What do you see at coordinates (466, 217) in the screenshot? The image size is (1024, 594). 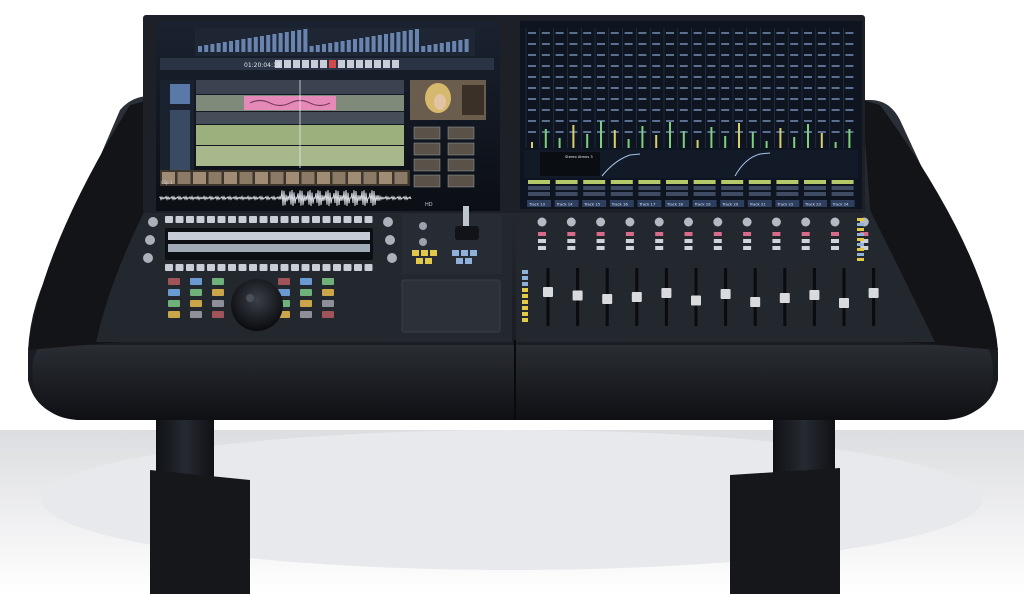 I see `joystick-icon` at bounding box center [466, 217].